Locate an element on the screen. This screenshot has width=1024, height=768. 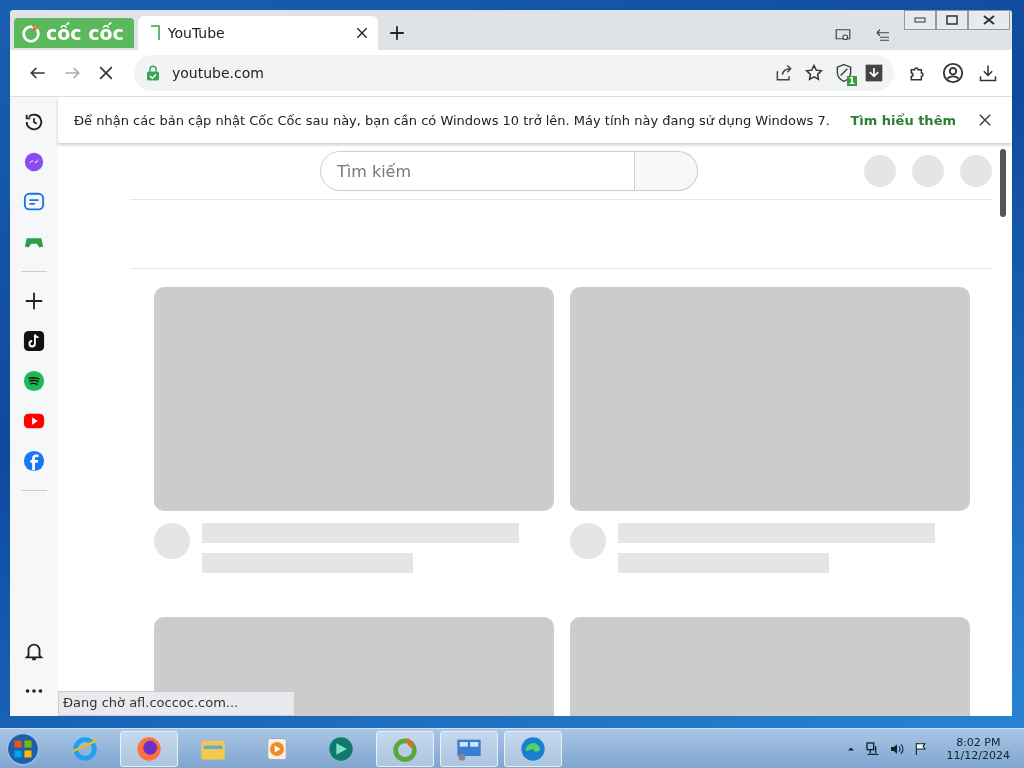
count-badge: 1 is located at coordinates (851, 81).